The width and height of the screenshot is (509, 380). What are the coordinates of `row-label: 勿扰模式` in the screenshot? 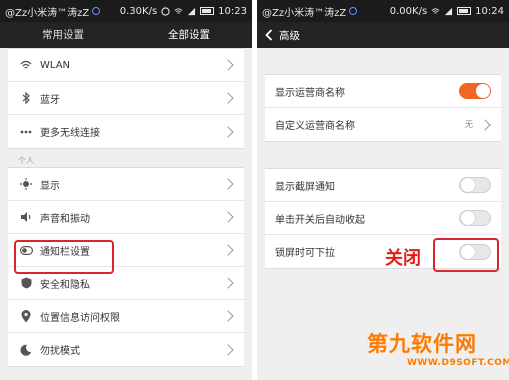 It's located at (60, 351).